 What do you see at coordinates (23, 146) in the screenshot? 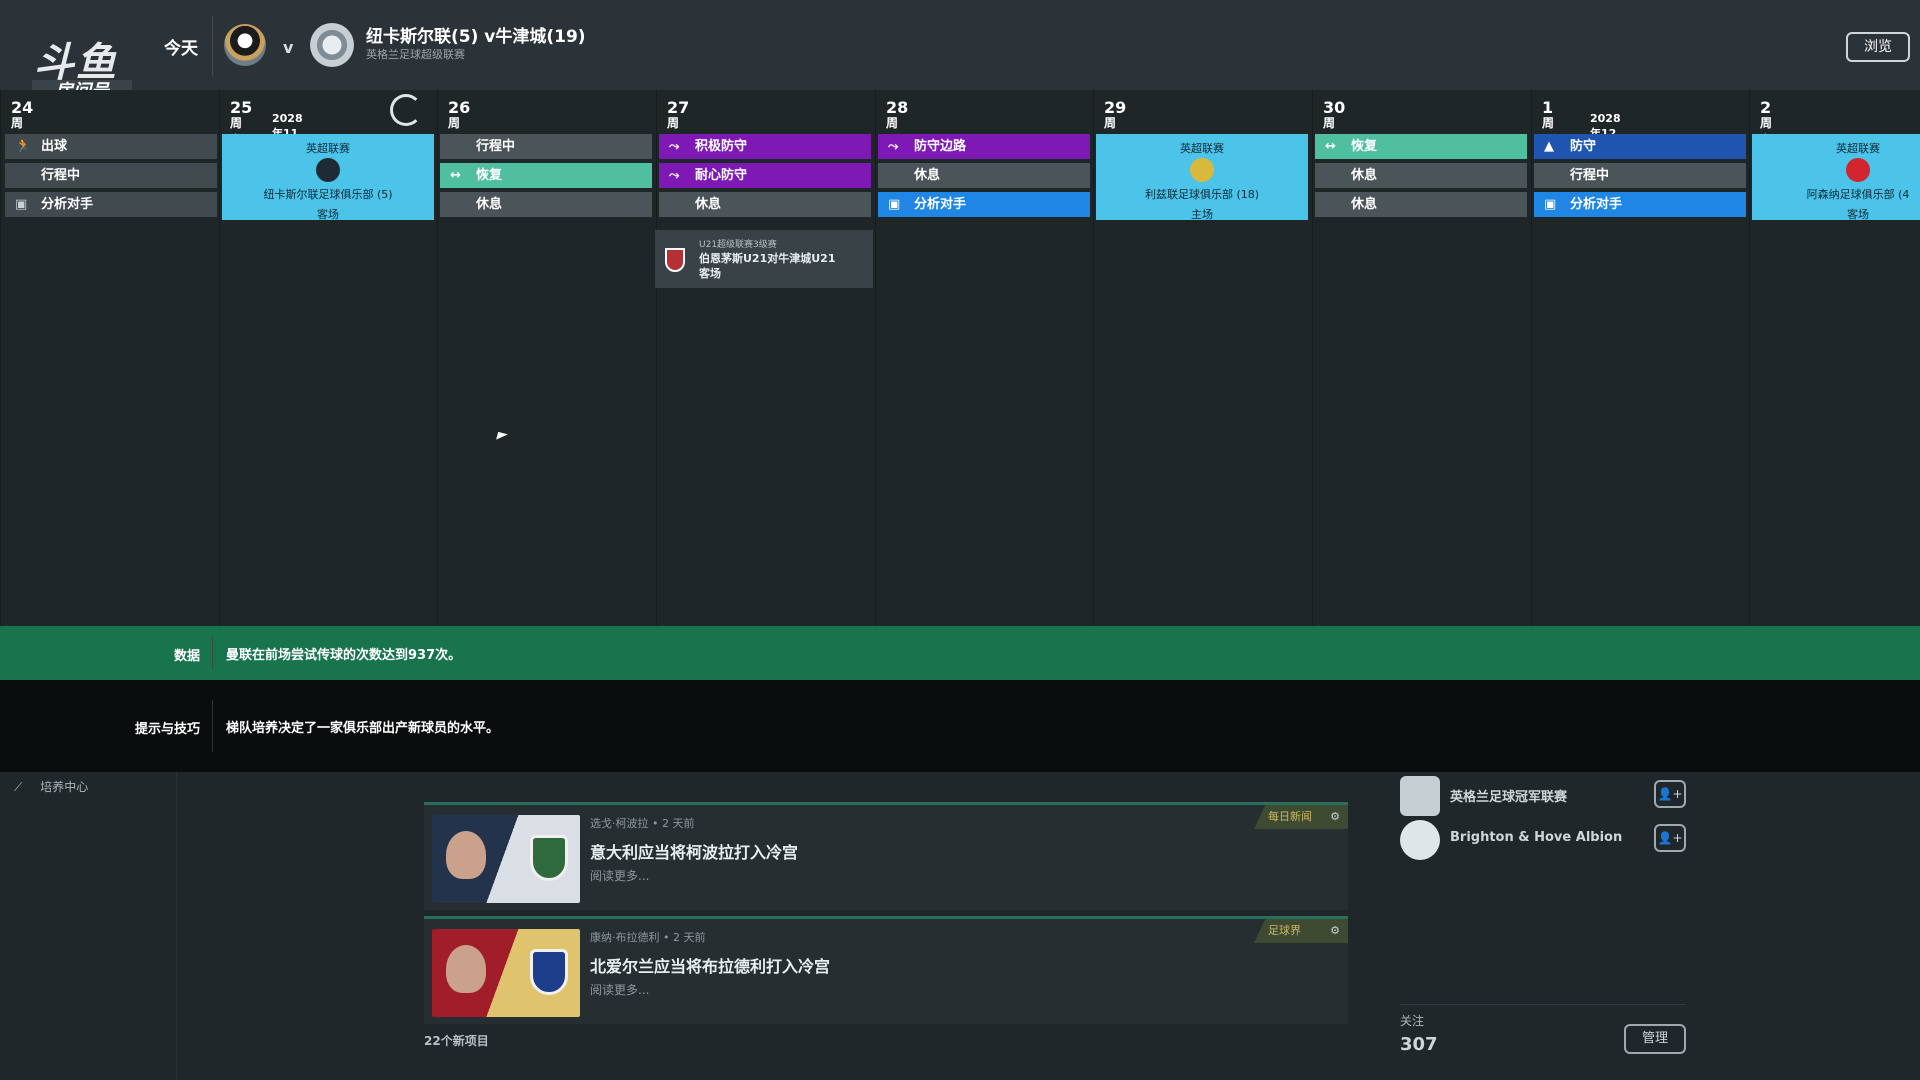
I see `running-icon: 🏃` at bounding box center [23, 146].